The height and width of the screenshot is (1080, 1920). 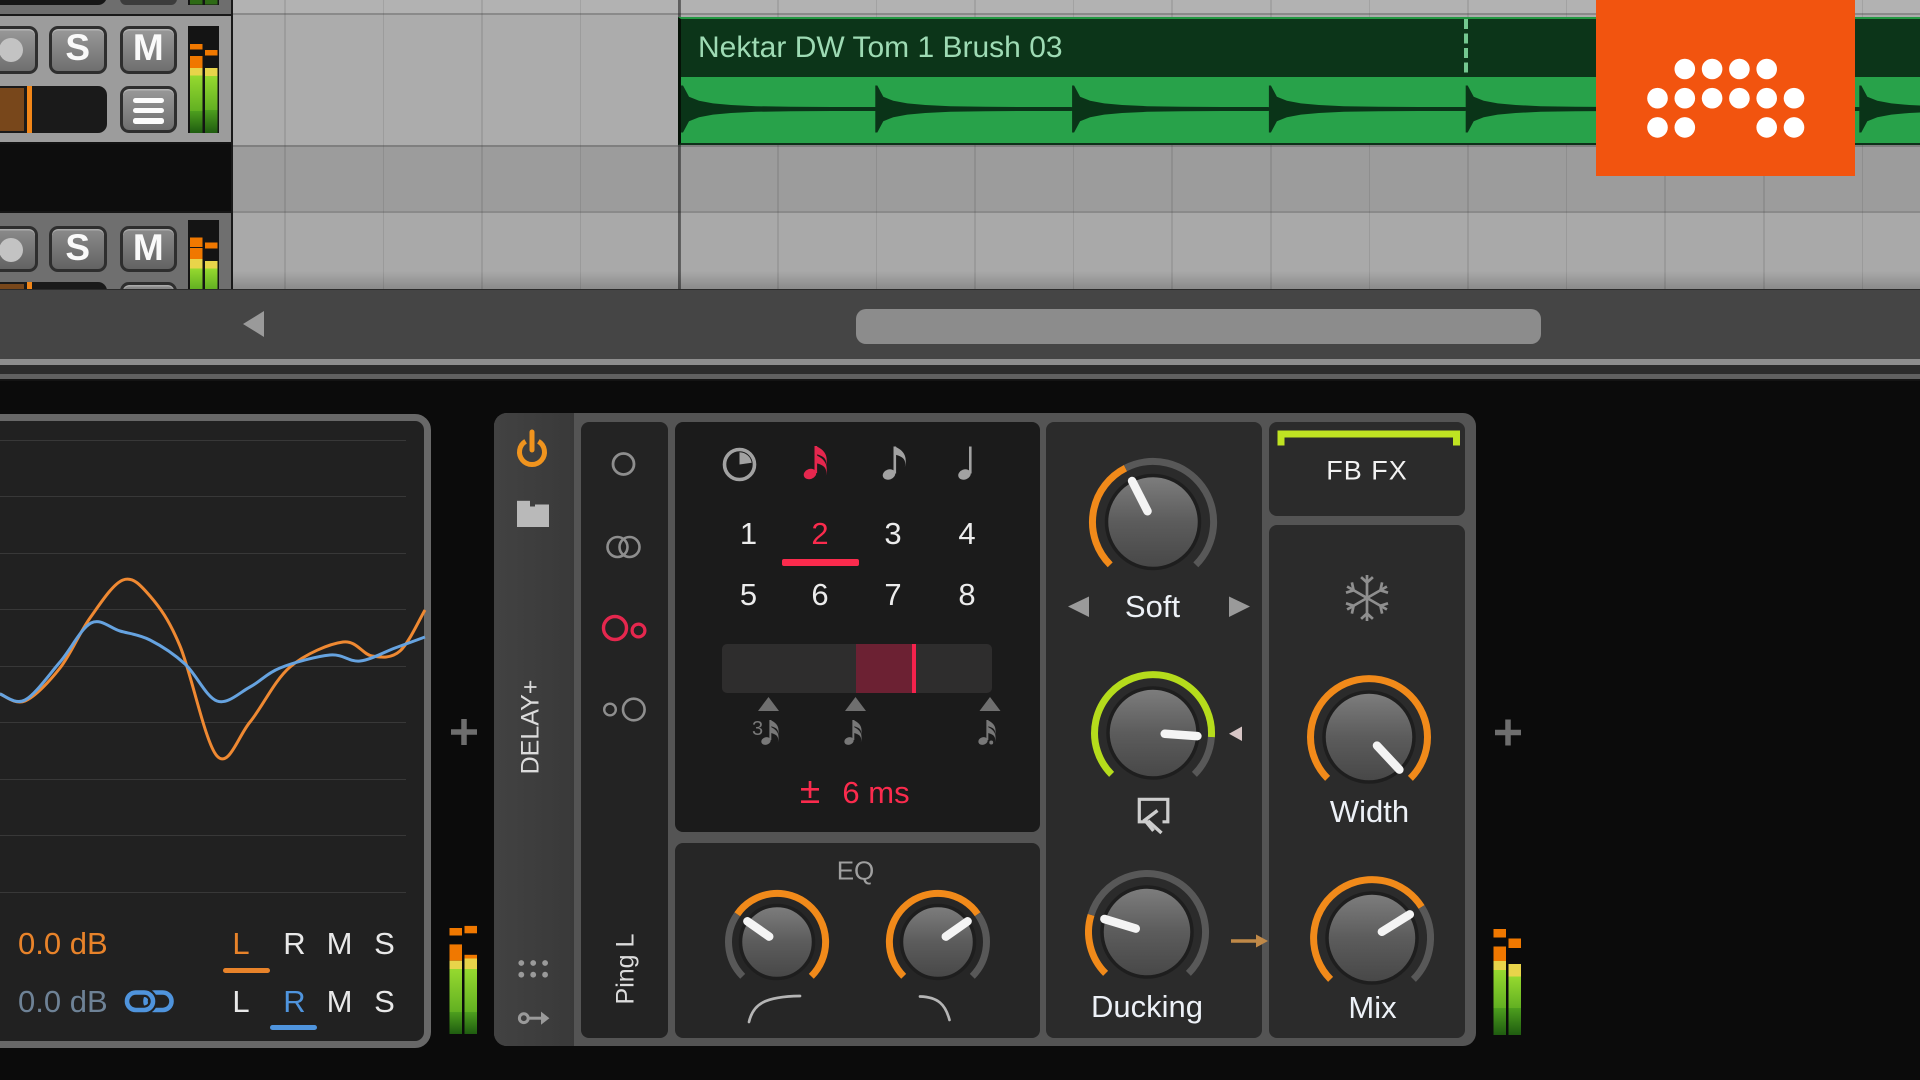 I want to click on scope-ch-top-L: L, so click(x=240, y=944).